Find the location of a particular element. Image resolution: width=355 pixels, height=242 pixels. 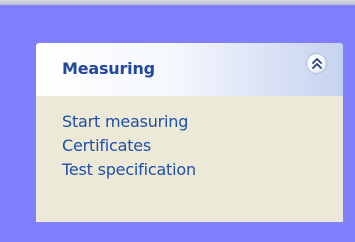

collapse-button is located at coordinates (316, 63).